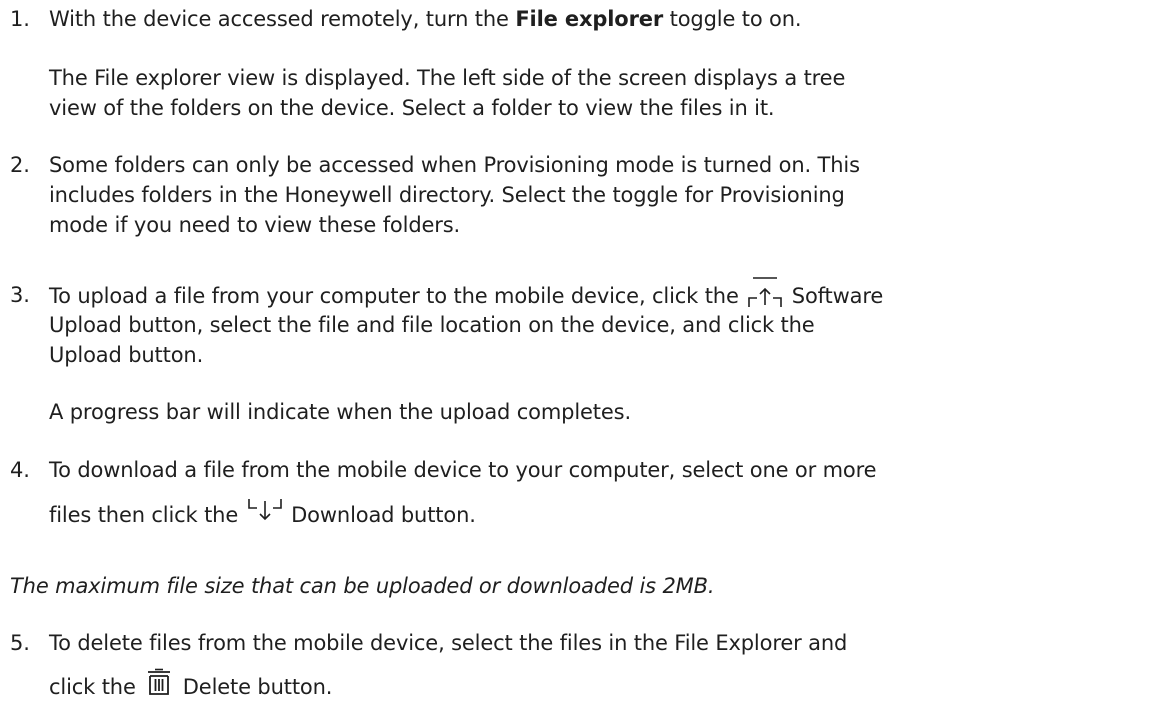 The width and height of the screenshot is (1155, 708). What do you see at coordinates (254, 687) in the screenshot?
I see `step-text-part: Delete button.` at bounding box center [254, 687].